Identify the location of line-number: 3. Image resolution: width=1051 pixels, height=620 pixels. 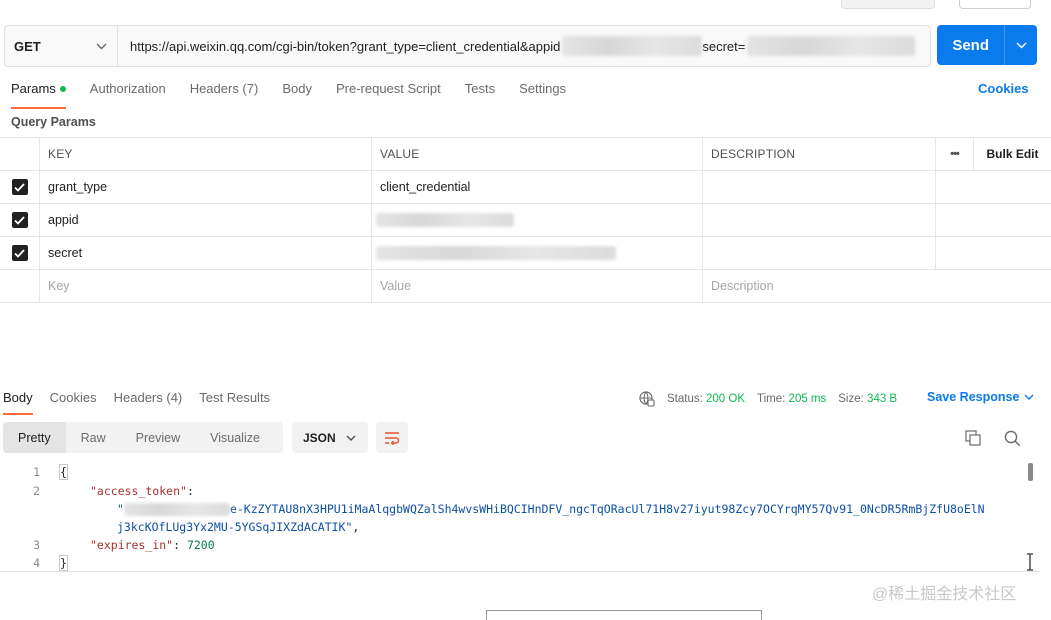
(36, 545).